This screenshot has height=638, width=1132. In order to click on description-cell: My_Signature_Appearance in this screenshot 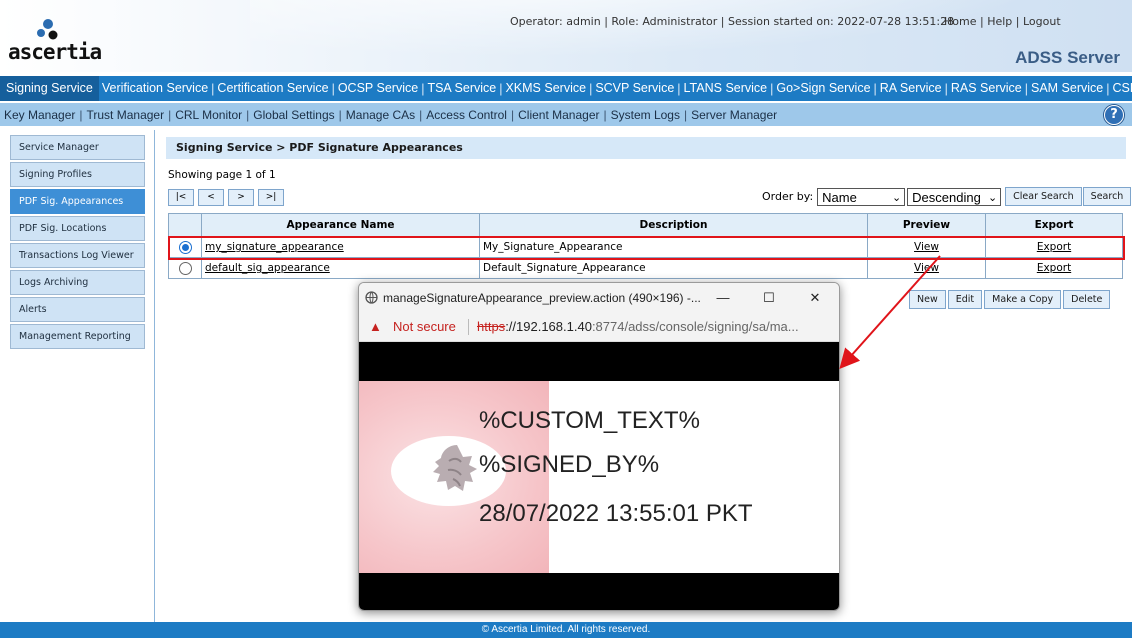, I will do `click(673, 247)`.